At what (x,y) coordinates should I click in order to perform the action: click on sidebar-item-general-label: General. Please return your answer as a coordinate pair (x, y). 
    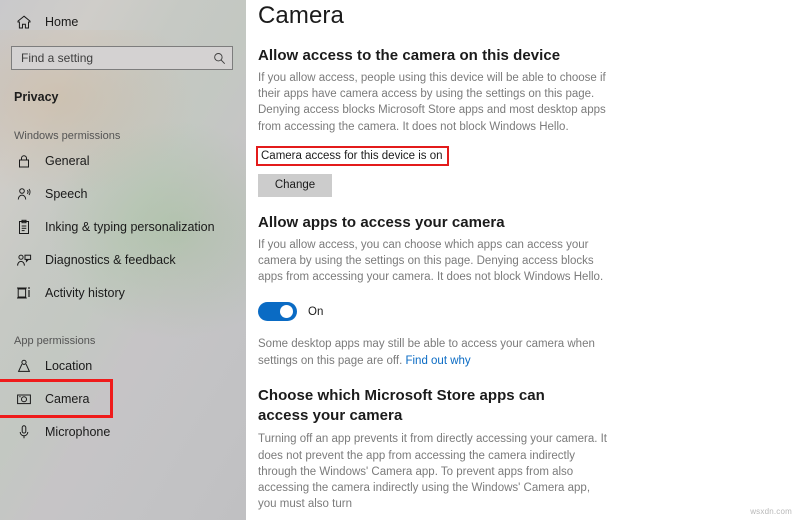
    Looking at the image, I should click on (67, 160).